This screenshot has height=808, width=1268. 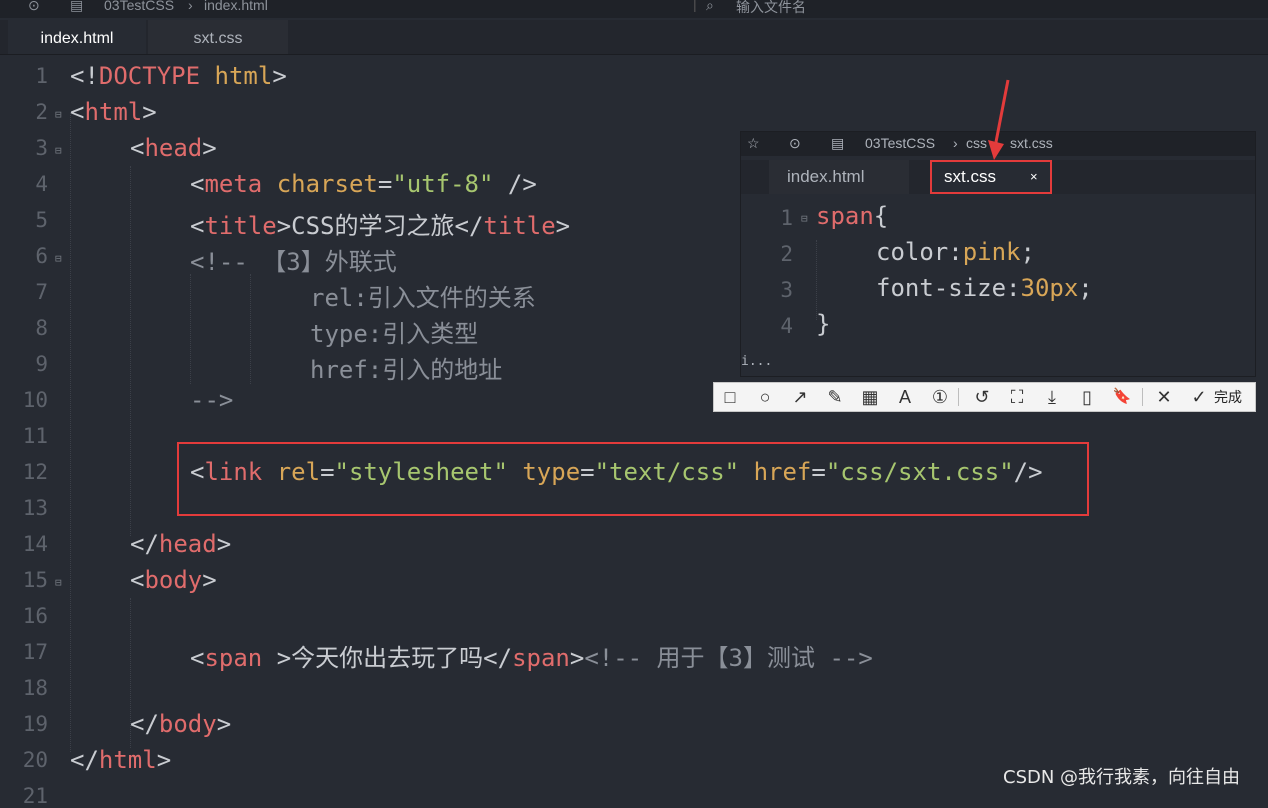 What do you see at coordinates (173, 148) in the screenshot?
I see `code-line: <head>` at bounding box center [173, 148].